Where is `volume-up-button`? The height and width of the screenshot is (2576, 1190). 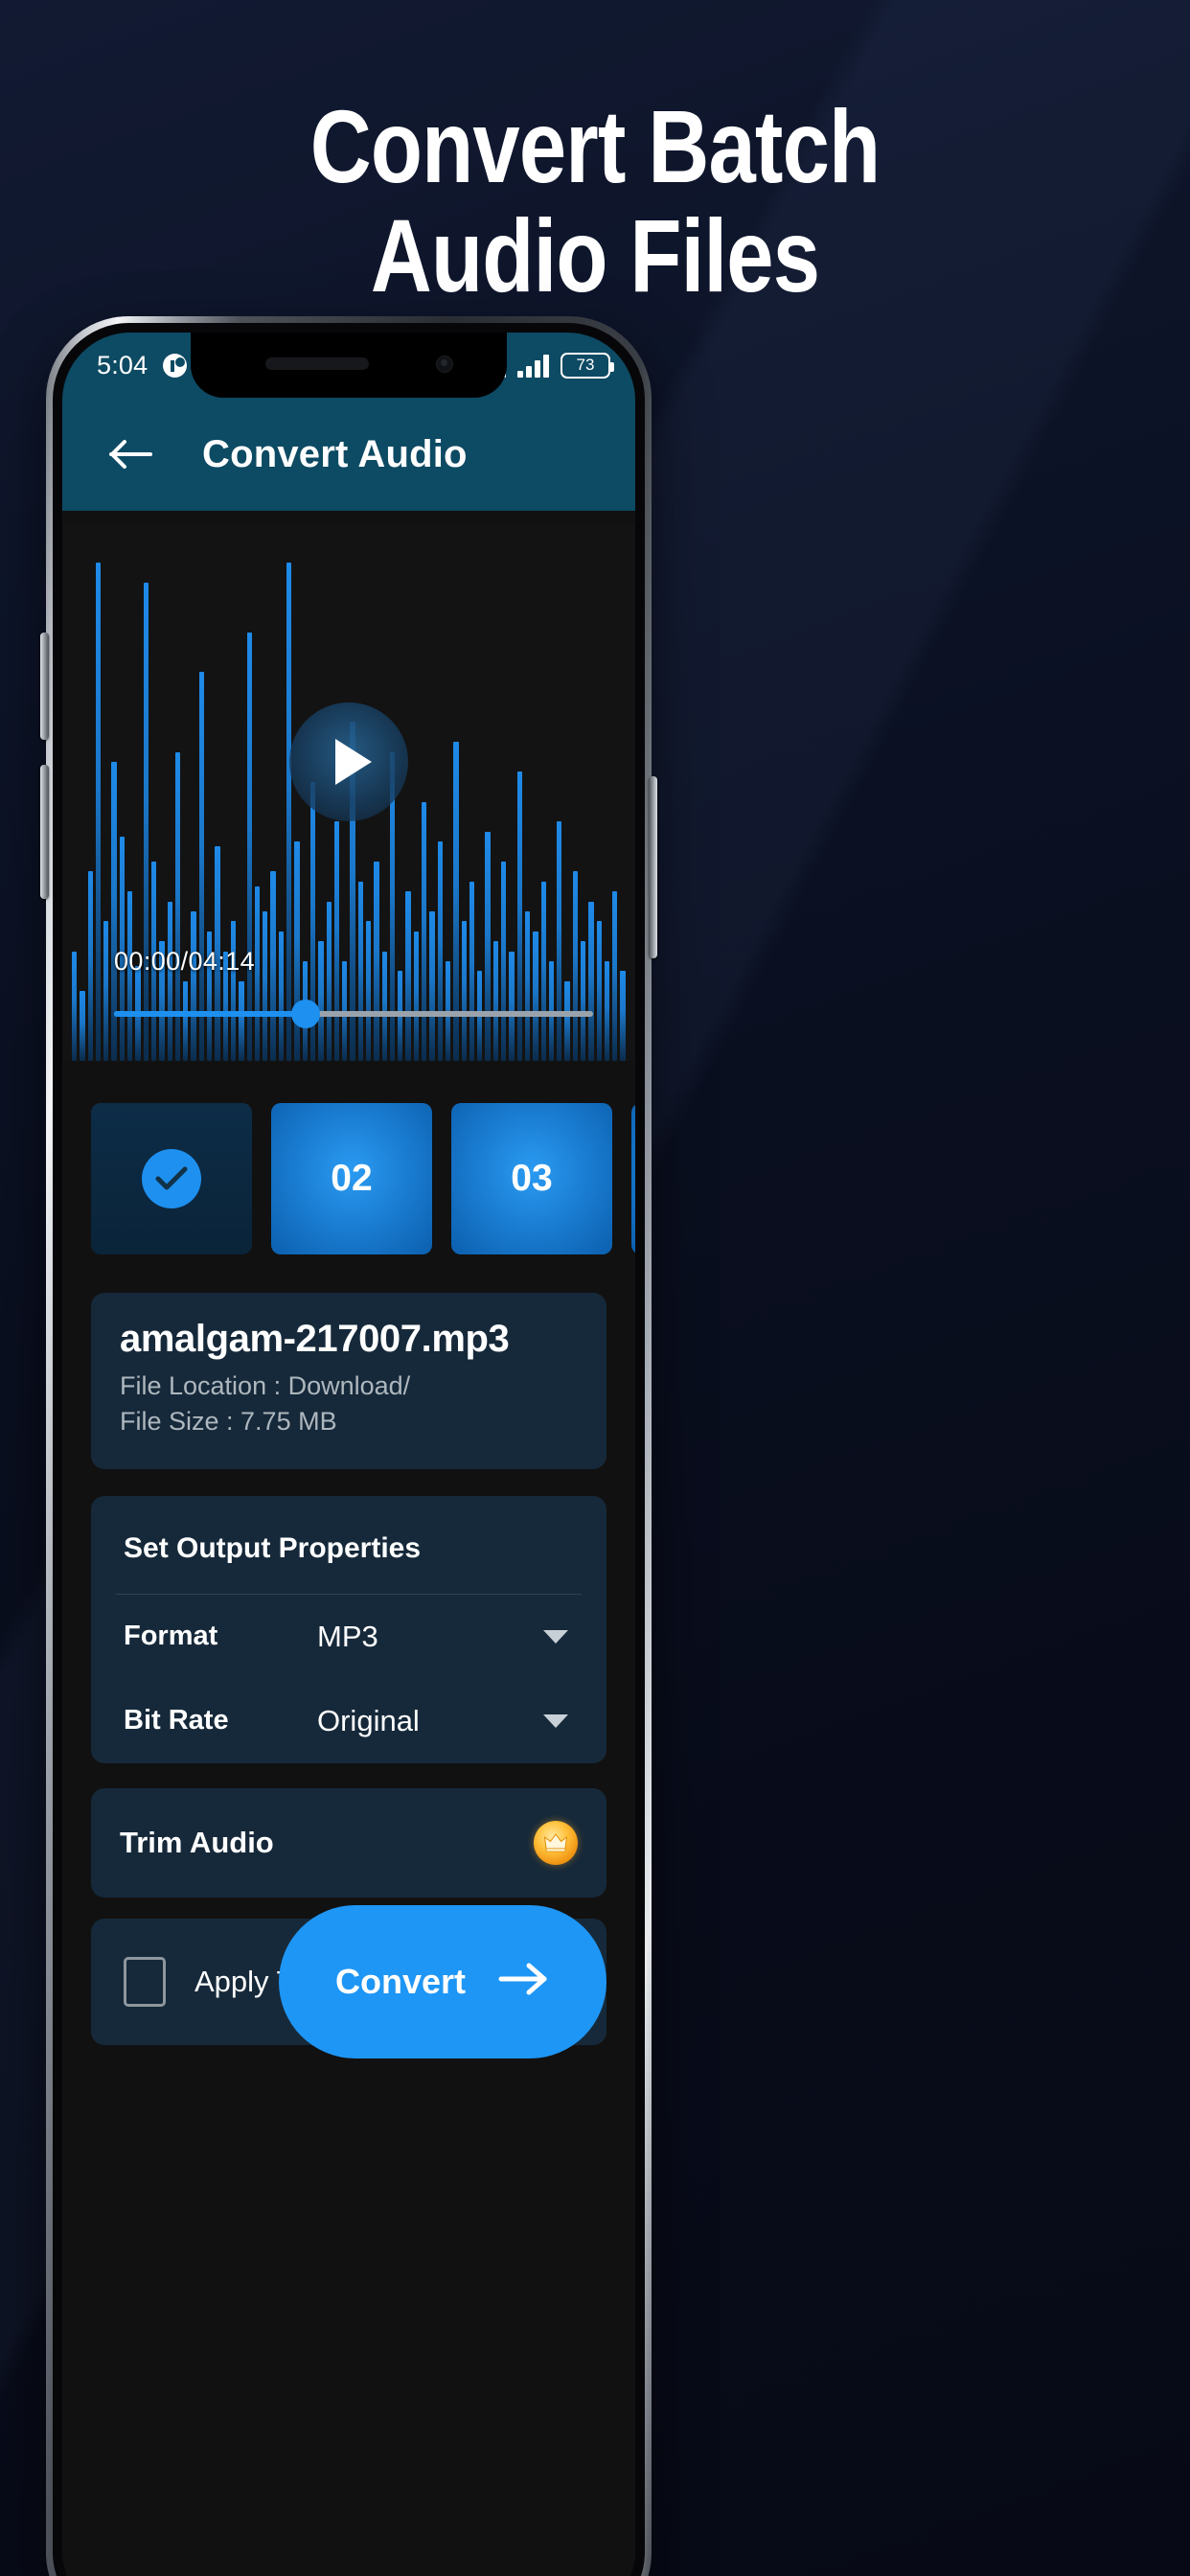
volume-up-button is located at coordinates (45, 686).